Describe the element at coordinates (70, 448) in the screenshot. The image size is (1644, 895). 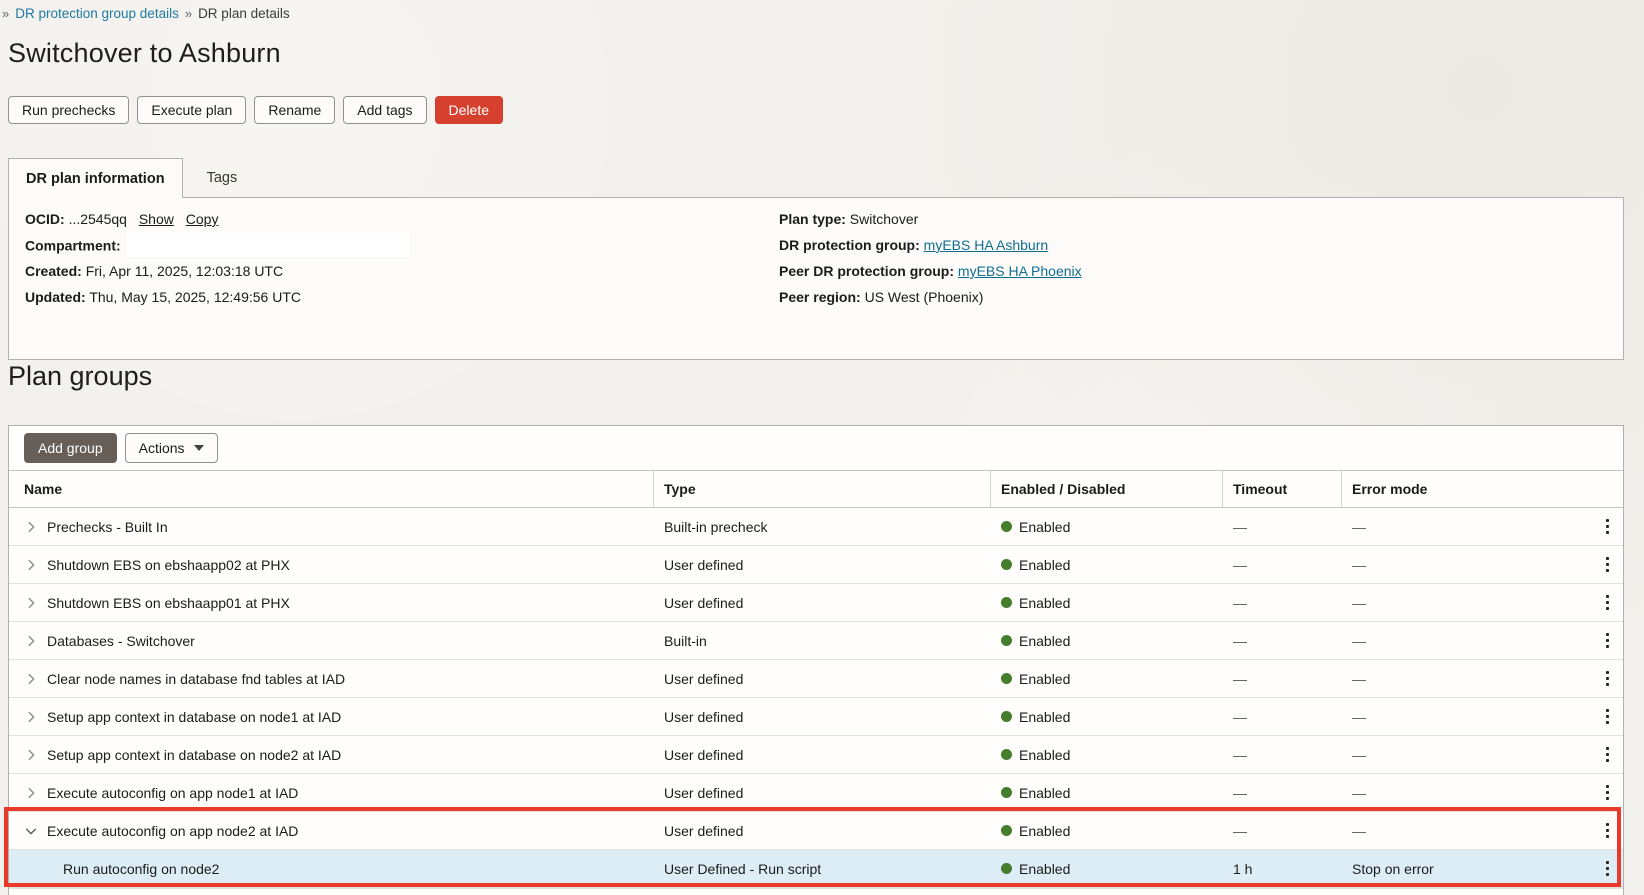
I see `add-group-button: Add group` at that location.